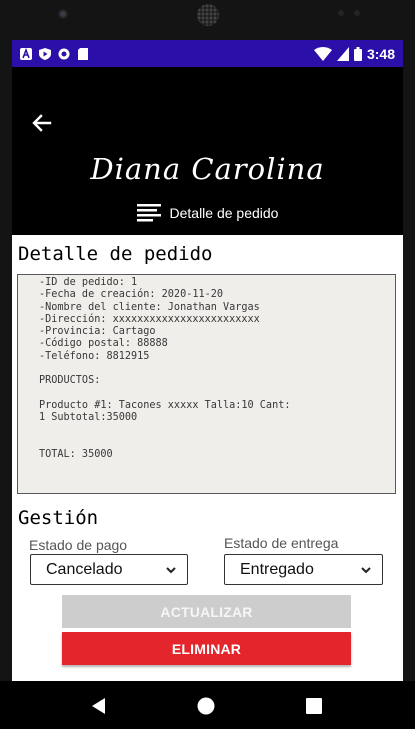 The image size is (415, 729). Describe the element at coordinates (88, 418) in the screenshot. I see `detail-line: 1 Subtotal:35000` at that location.